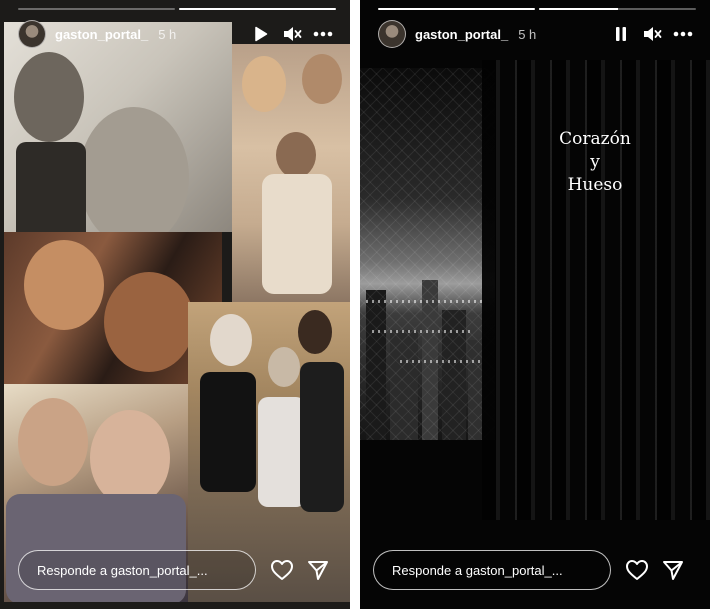  I want to click on caption-line: y, so click(595, 162).